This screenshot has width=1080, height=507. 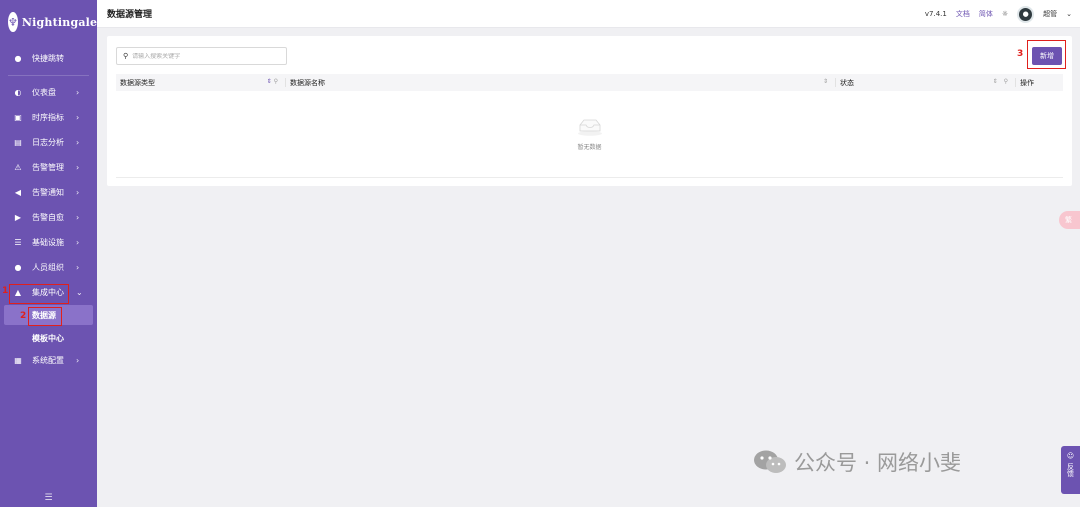 I want to click on nightingale-bird-icon: ♆, so click(x=13, y=22).